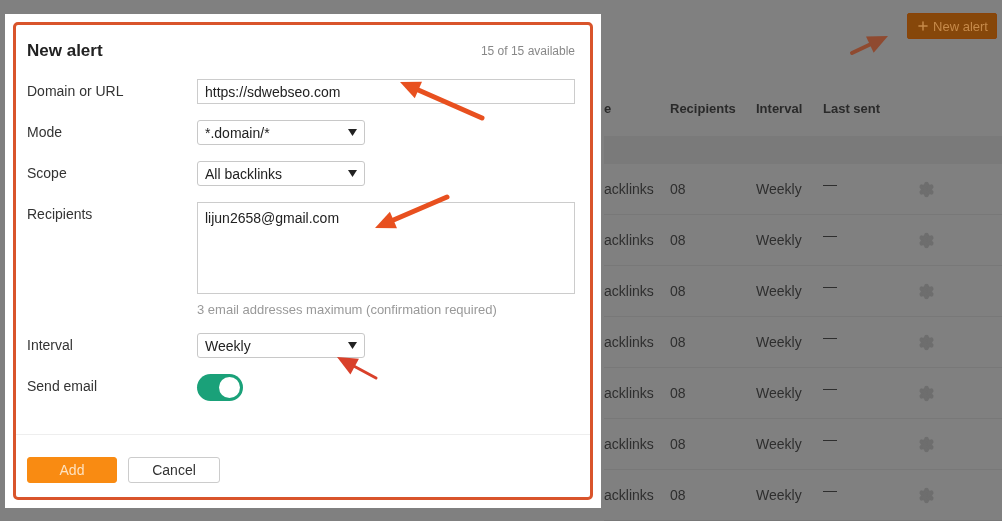 This screenshot has height=521, width=1002. Describe the element at coordinates (50, 344) in the screenshot. I see `field-label: Interval` at that location.